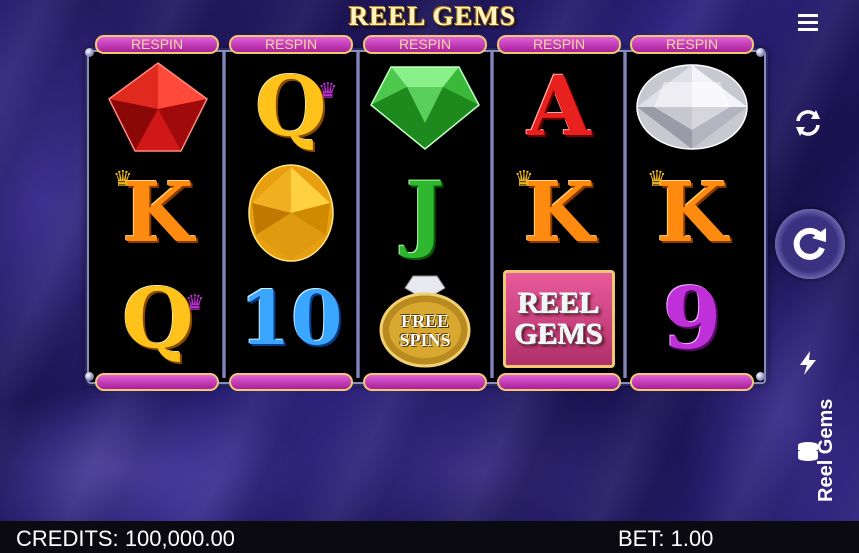 This screenshot has width=859, height=553. What do you see at coordinates (692, 318) in the screenshot?
I see `nine-card-symbol: 9` at bounding box center [692, 318].